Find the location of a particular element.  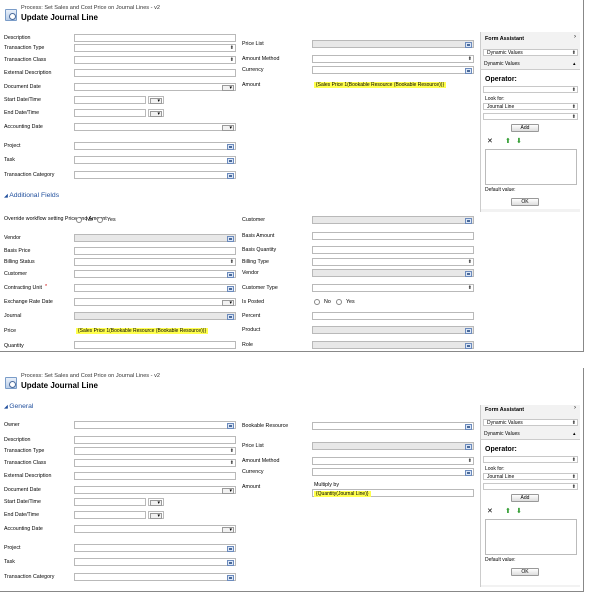

customer-lookup is located at coordinates (155, 274).